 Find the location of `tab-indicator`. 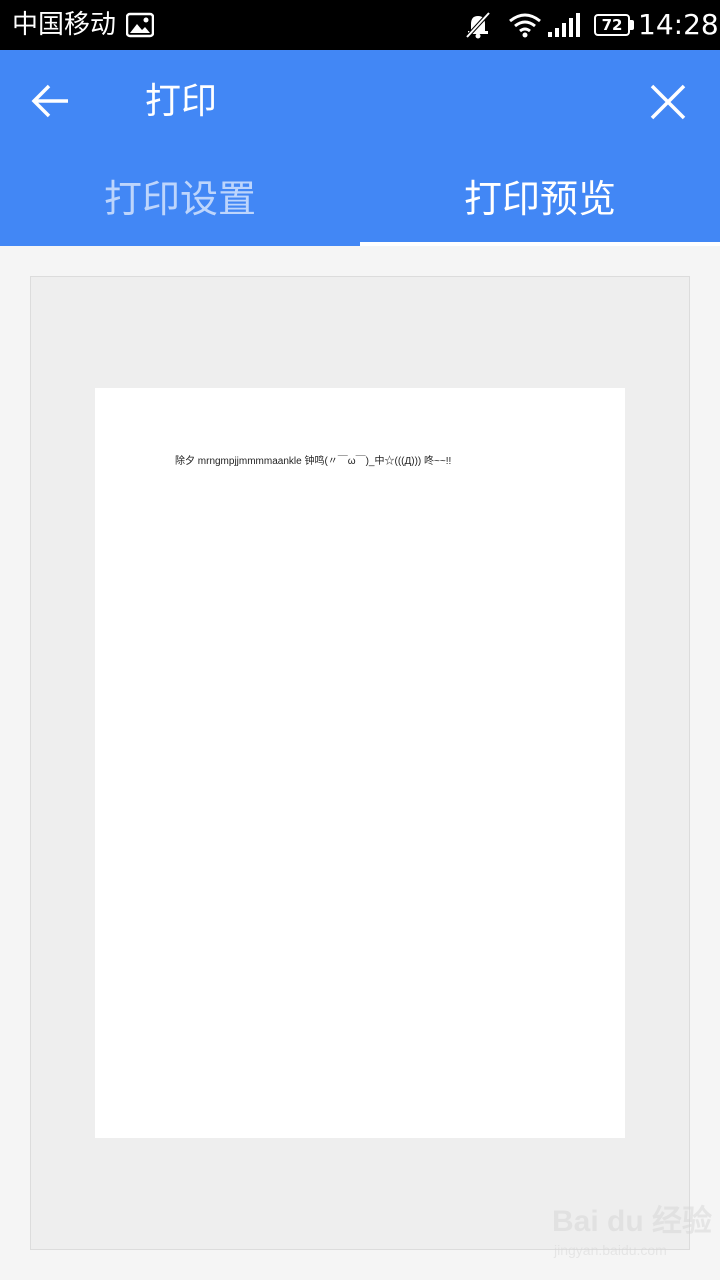

tab-indicator is located at coordinates (540, 244).